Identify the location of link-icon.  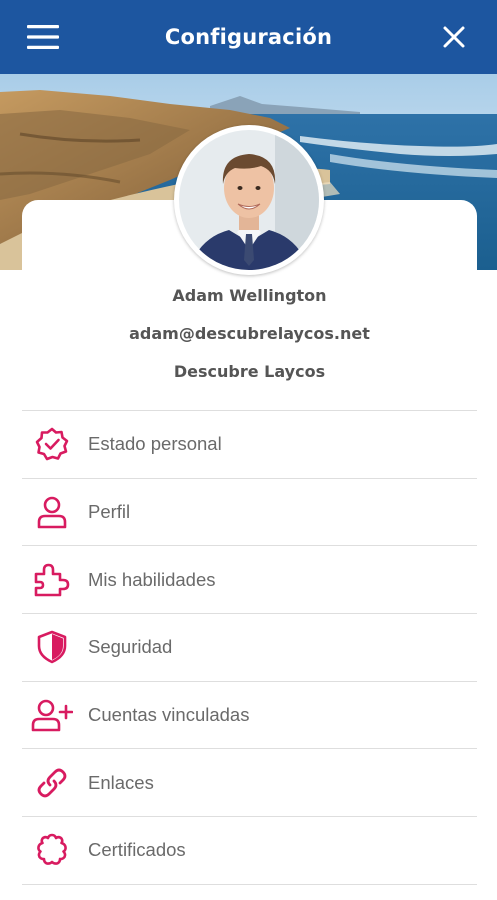
(52, 783).